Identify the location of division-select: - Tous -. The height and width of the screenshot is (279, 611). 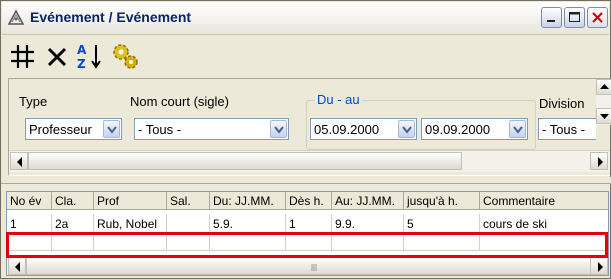
(567, 129).